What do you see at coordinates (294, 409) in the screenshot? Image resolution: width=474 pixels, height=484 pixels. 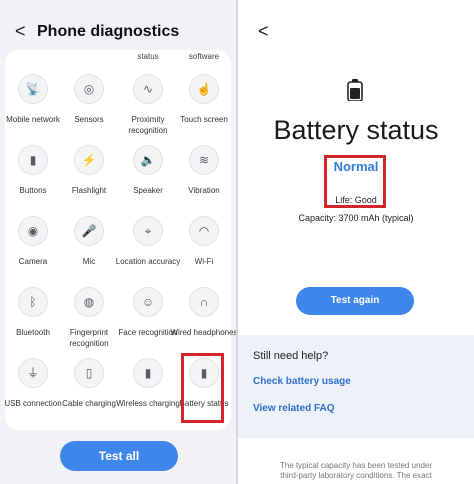 I see `view-related-faq-link: View related FAQ` at bounding box center [294, 409].